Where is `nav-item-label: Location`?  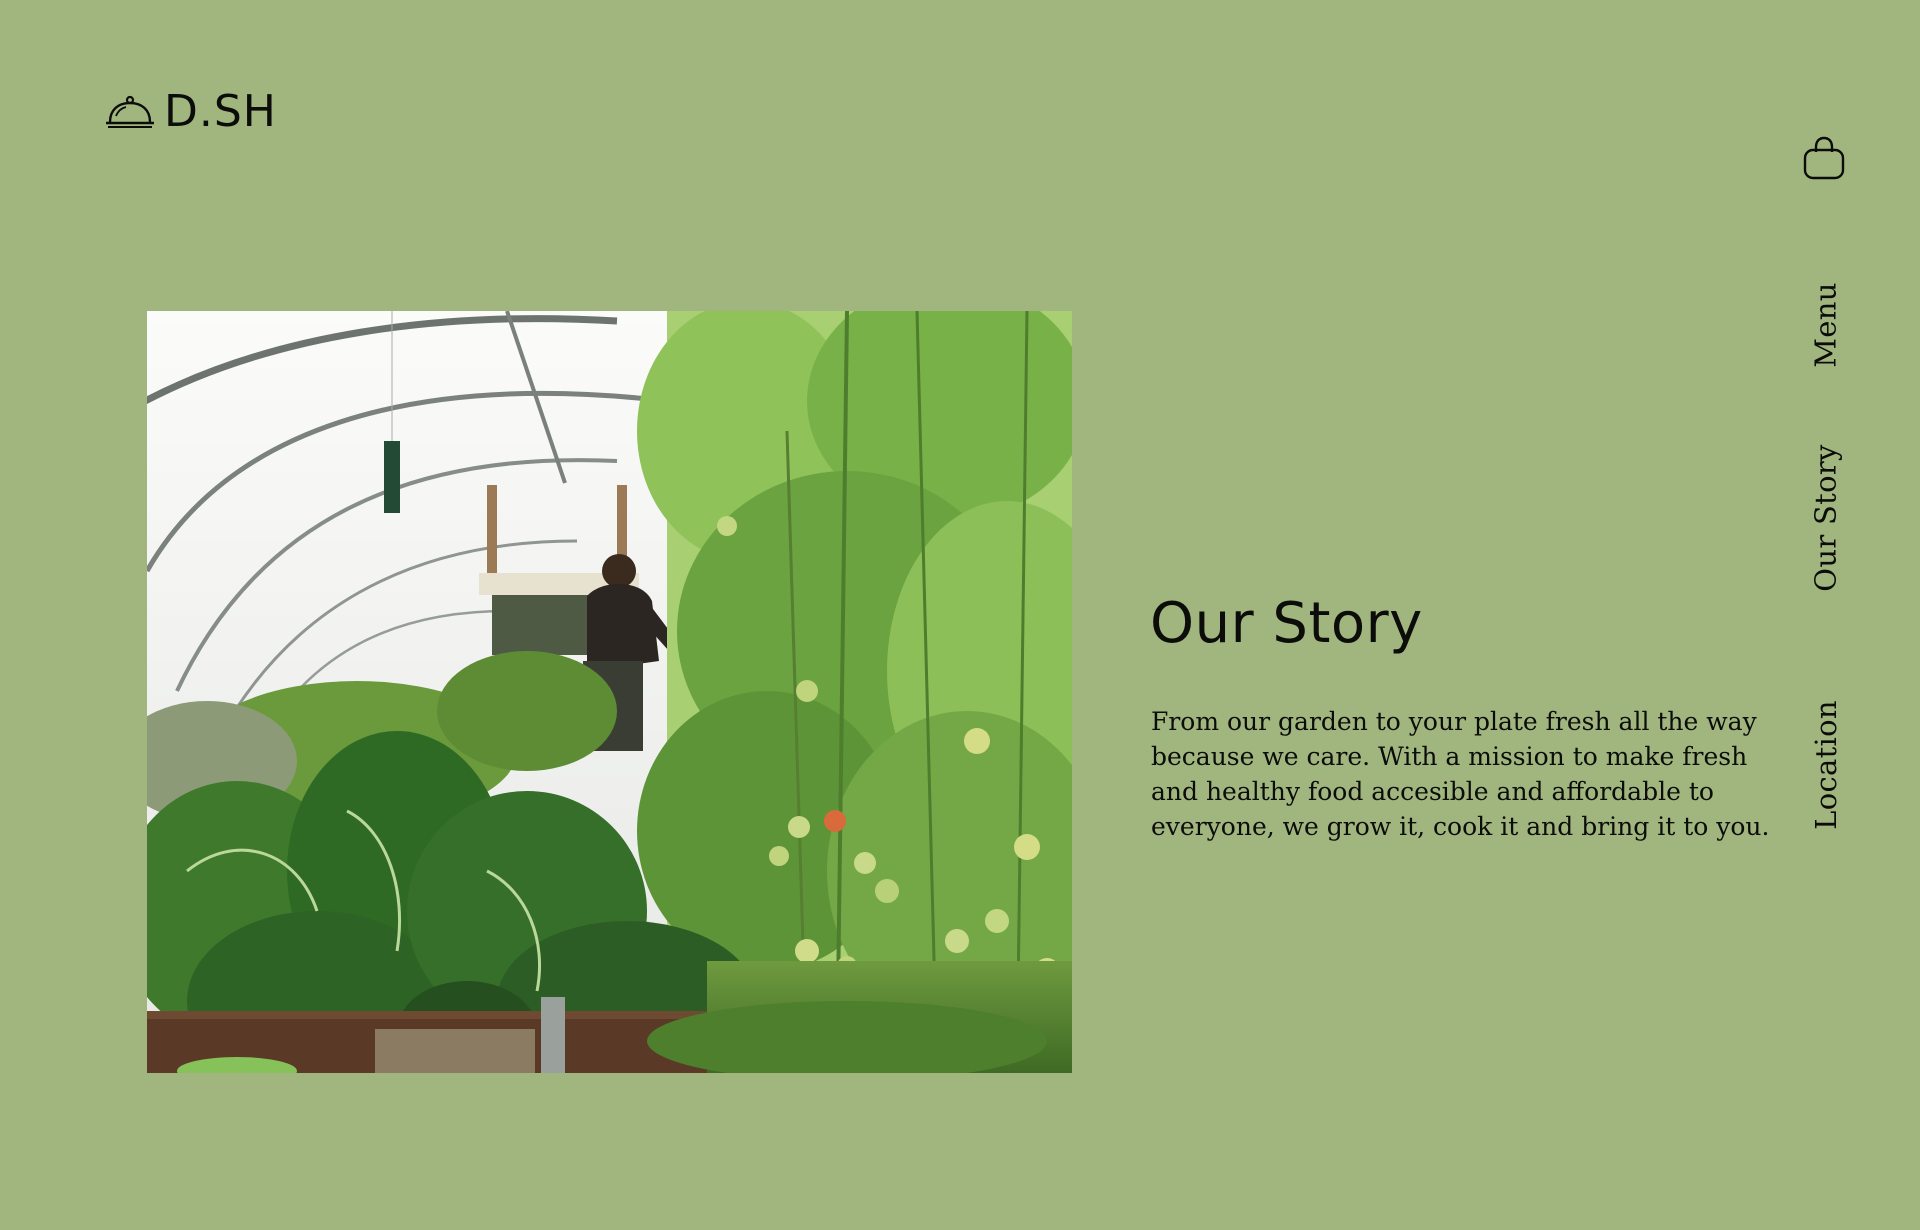
nav-item-label: Location is located at coordinates (1826, 765).